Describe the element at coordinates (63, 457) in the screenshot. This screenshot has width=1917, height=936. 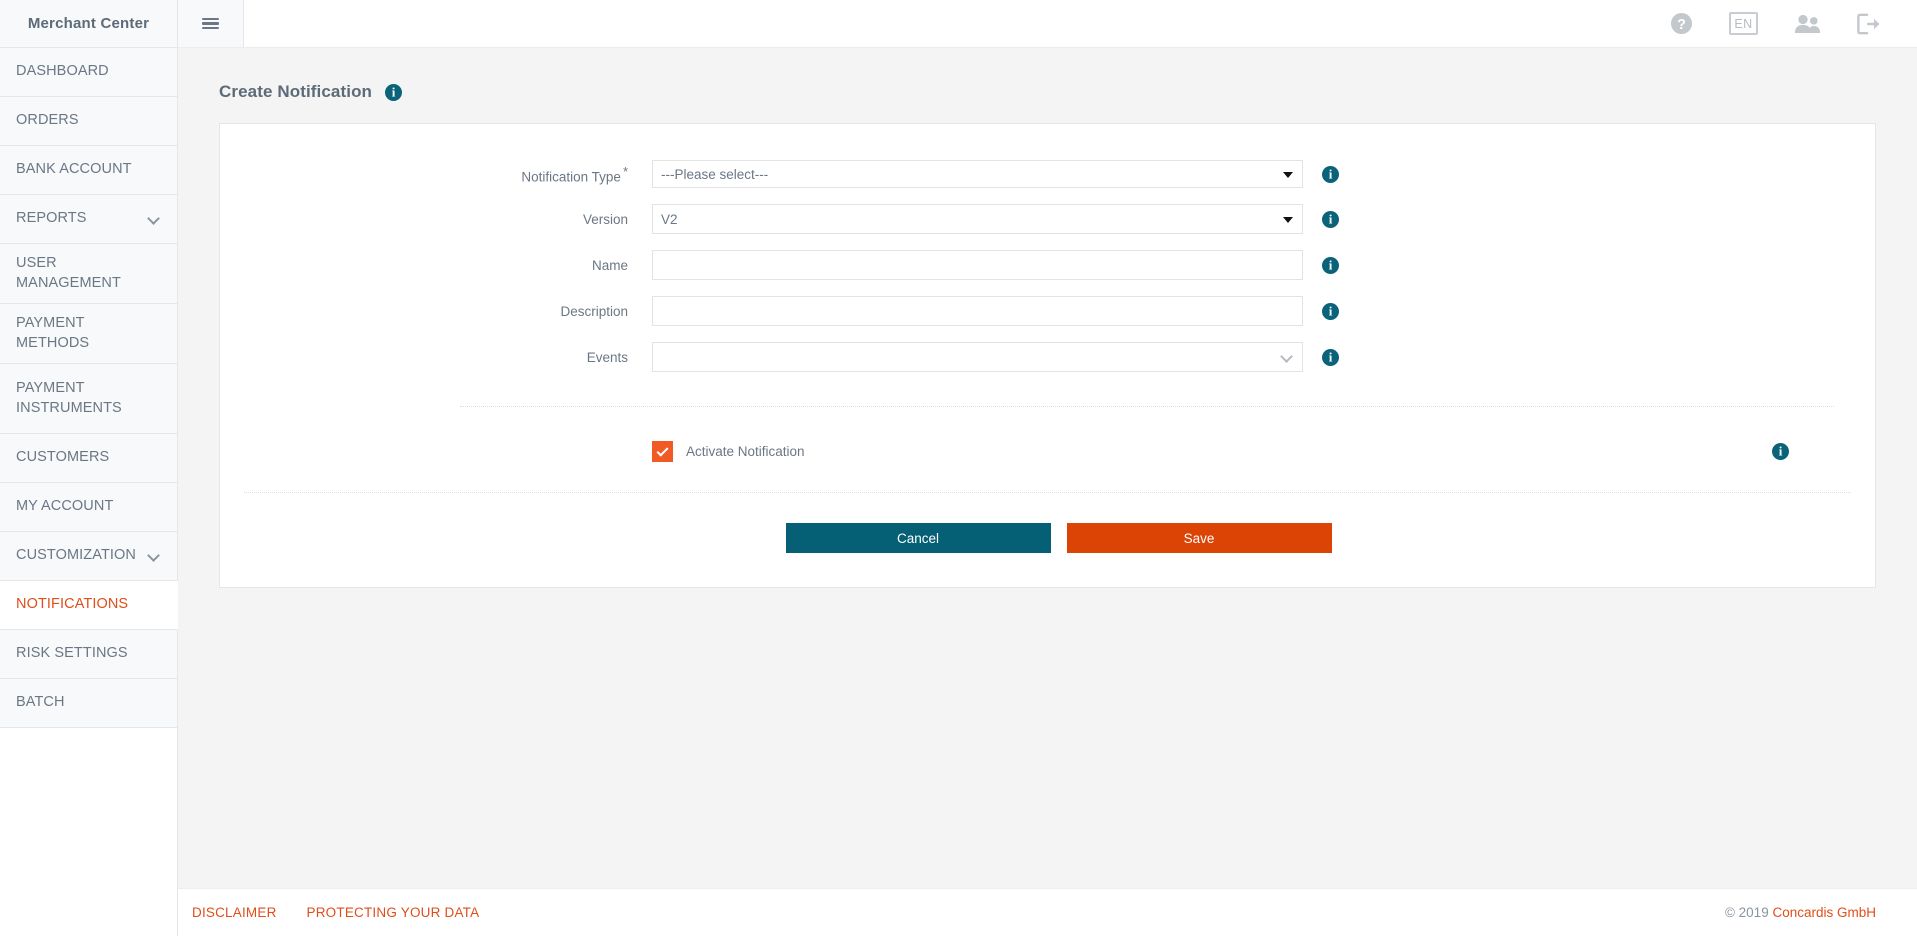
I see `sidebar-item-label: CUSTOMERS` at that location.